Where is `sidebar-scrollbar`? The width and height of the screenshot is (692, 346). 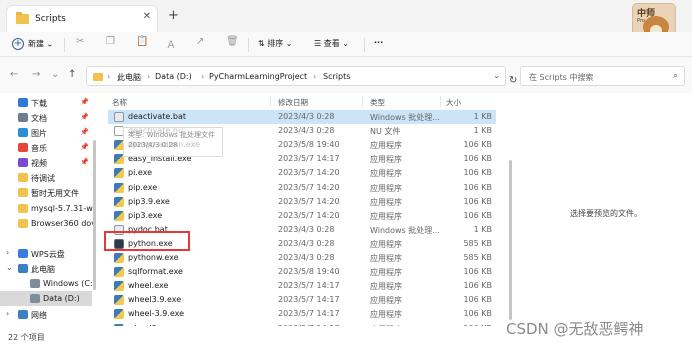
sidebar-scrollbar is located at coordinates (94, 215).